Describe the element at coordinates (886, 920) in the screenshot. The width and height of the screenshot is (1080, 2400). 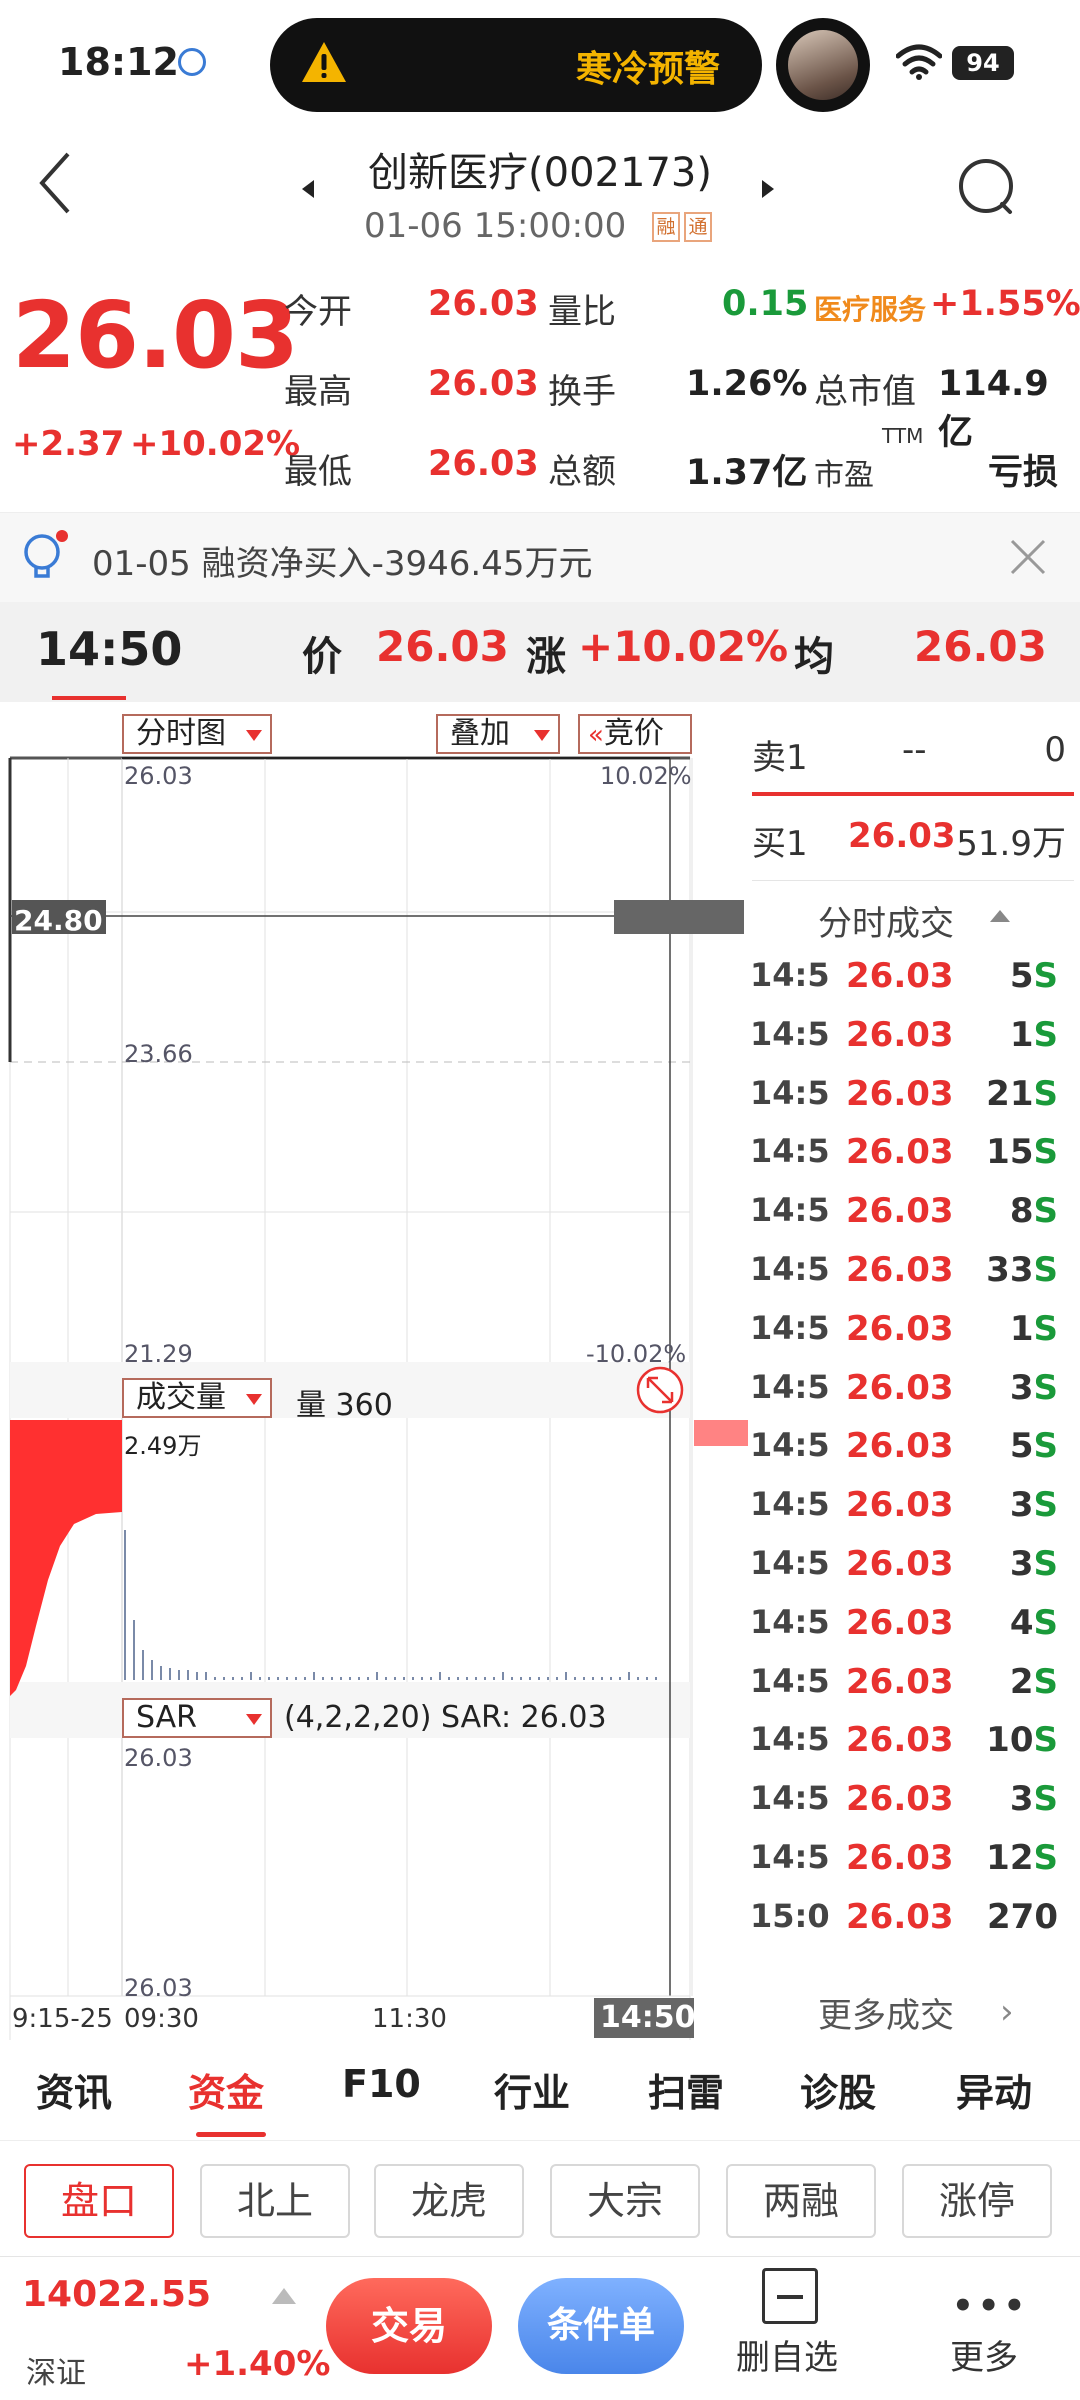
I see `ticks-title: 分时成交` at that location.